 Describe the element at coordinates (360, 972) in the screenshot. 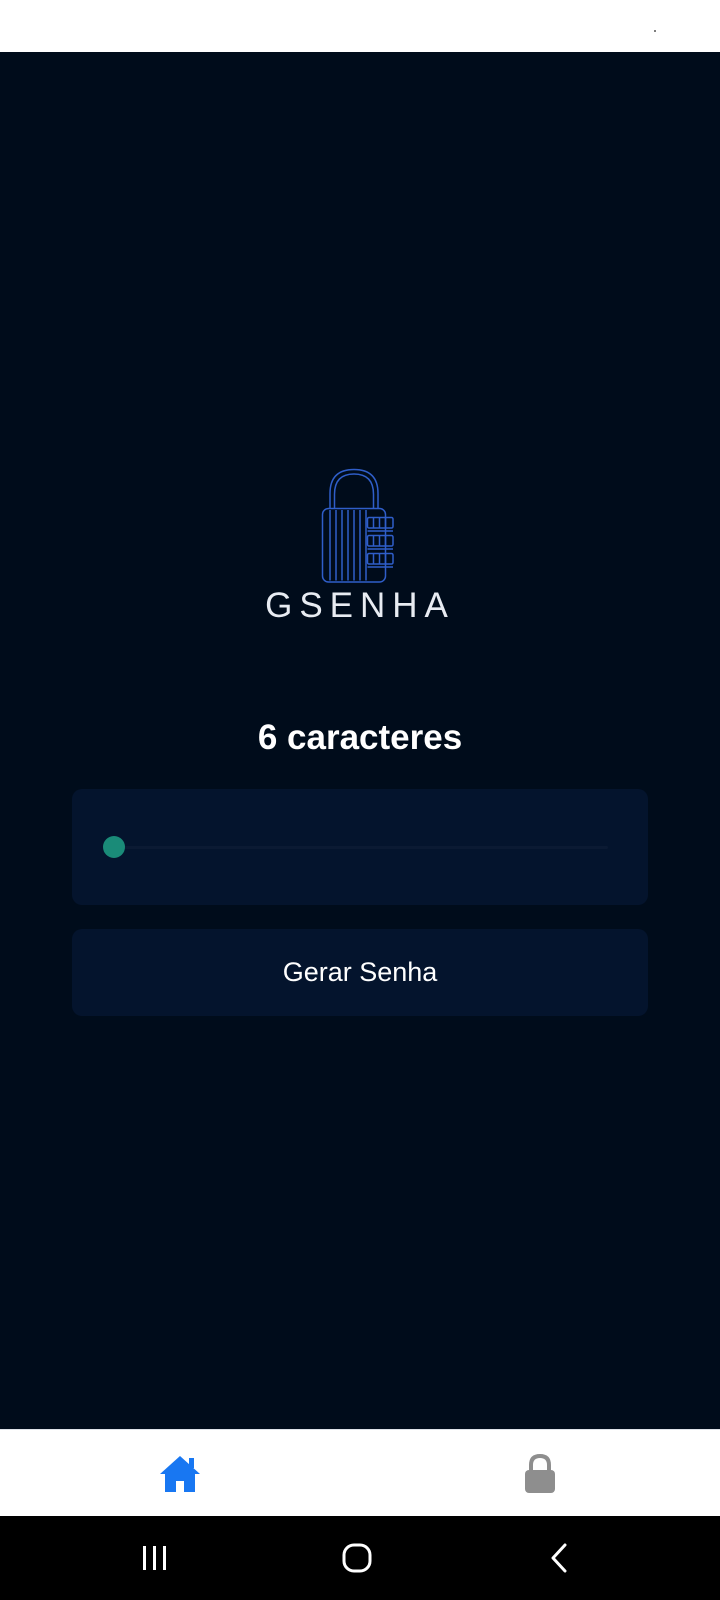

I see `generate-password-button: Gerar Senha` at that location.